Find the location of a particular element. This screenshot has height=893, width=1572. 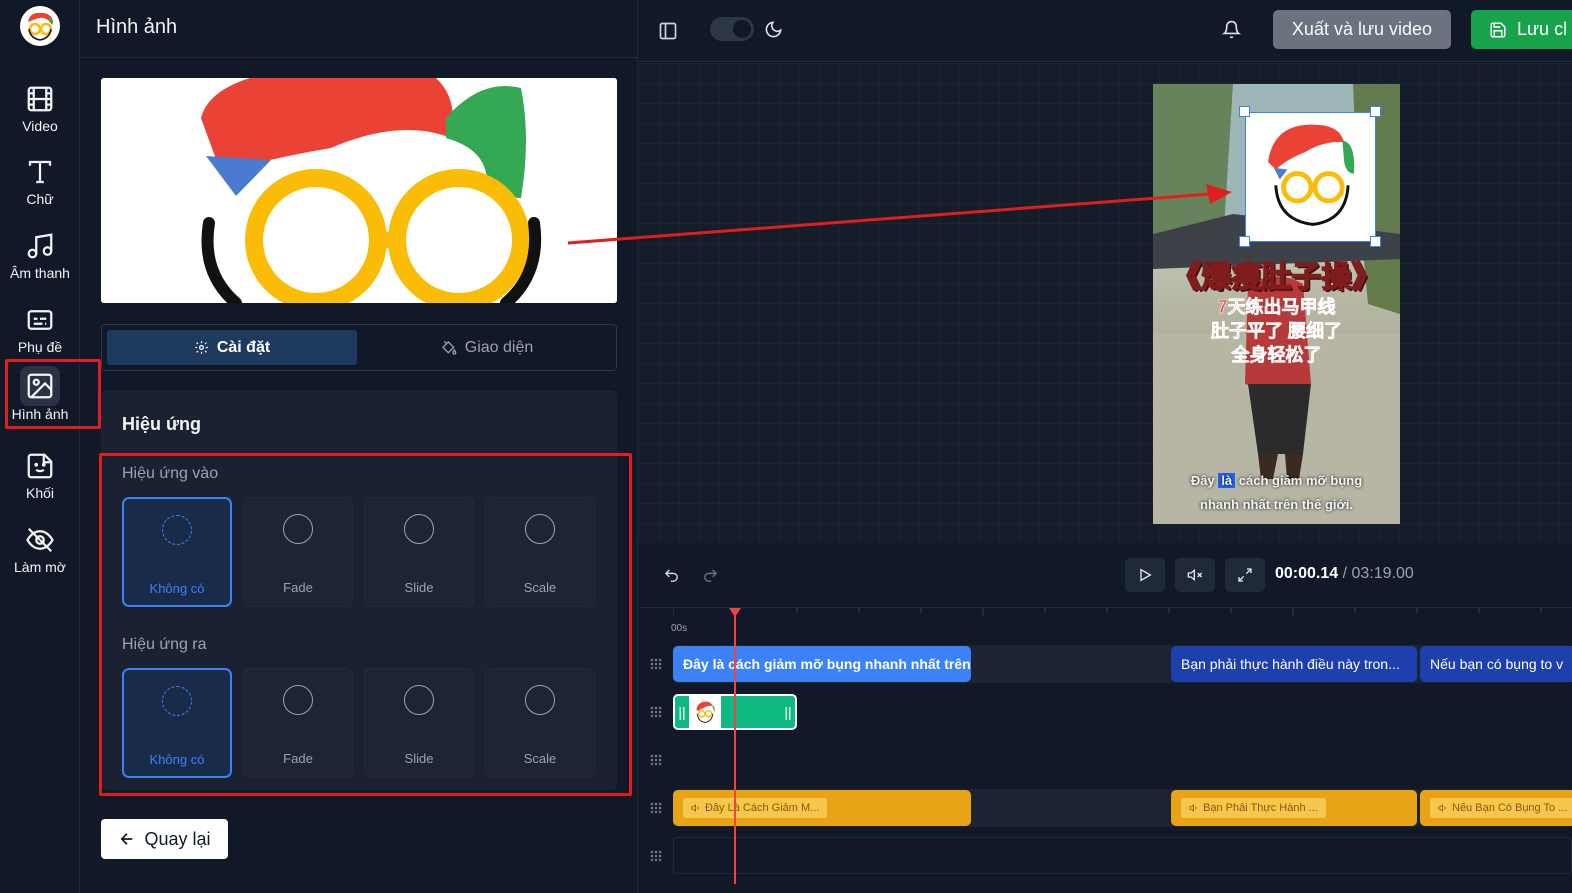

sidebar-item-audio: Âm thanh is located at coordinates (40, 254).